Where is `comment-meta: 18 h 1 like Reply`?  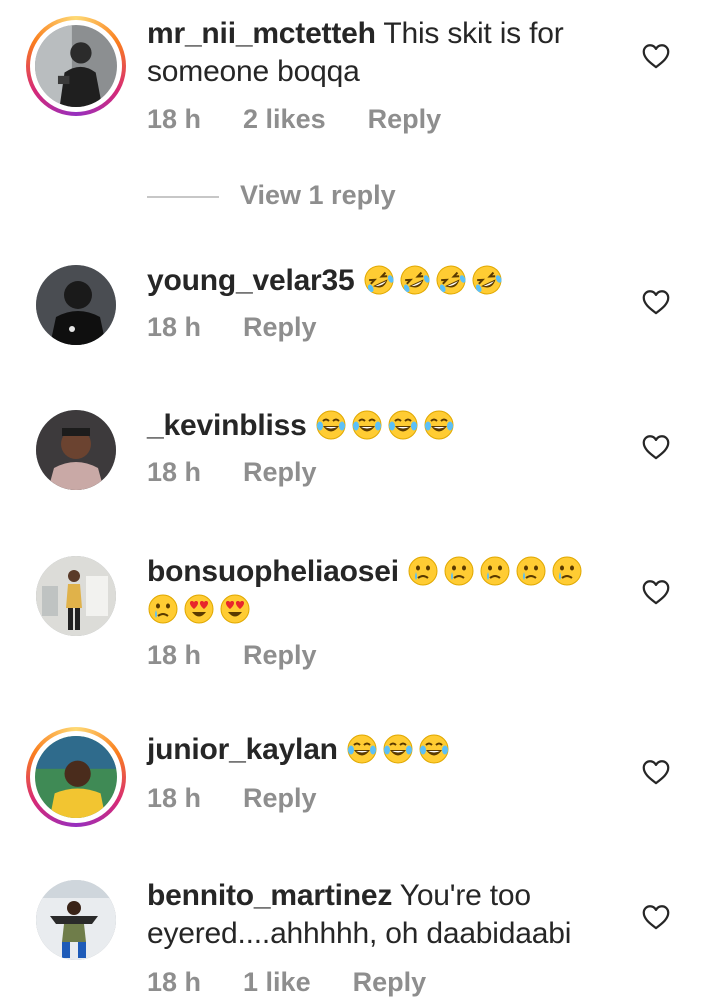 comment-meta: 18 h 1 like Reply is located at coordinates (307, 982).